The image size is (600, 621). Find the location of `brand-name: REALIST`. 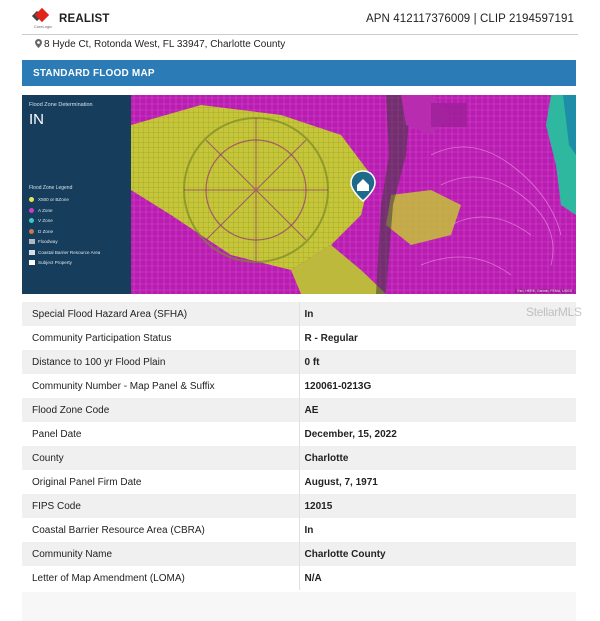

brand-name: REALIST is located at coordinates (84, 19).